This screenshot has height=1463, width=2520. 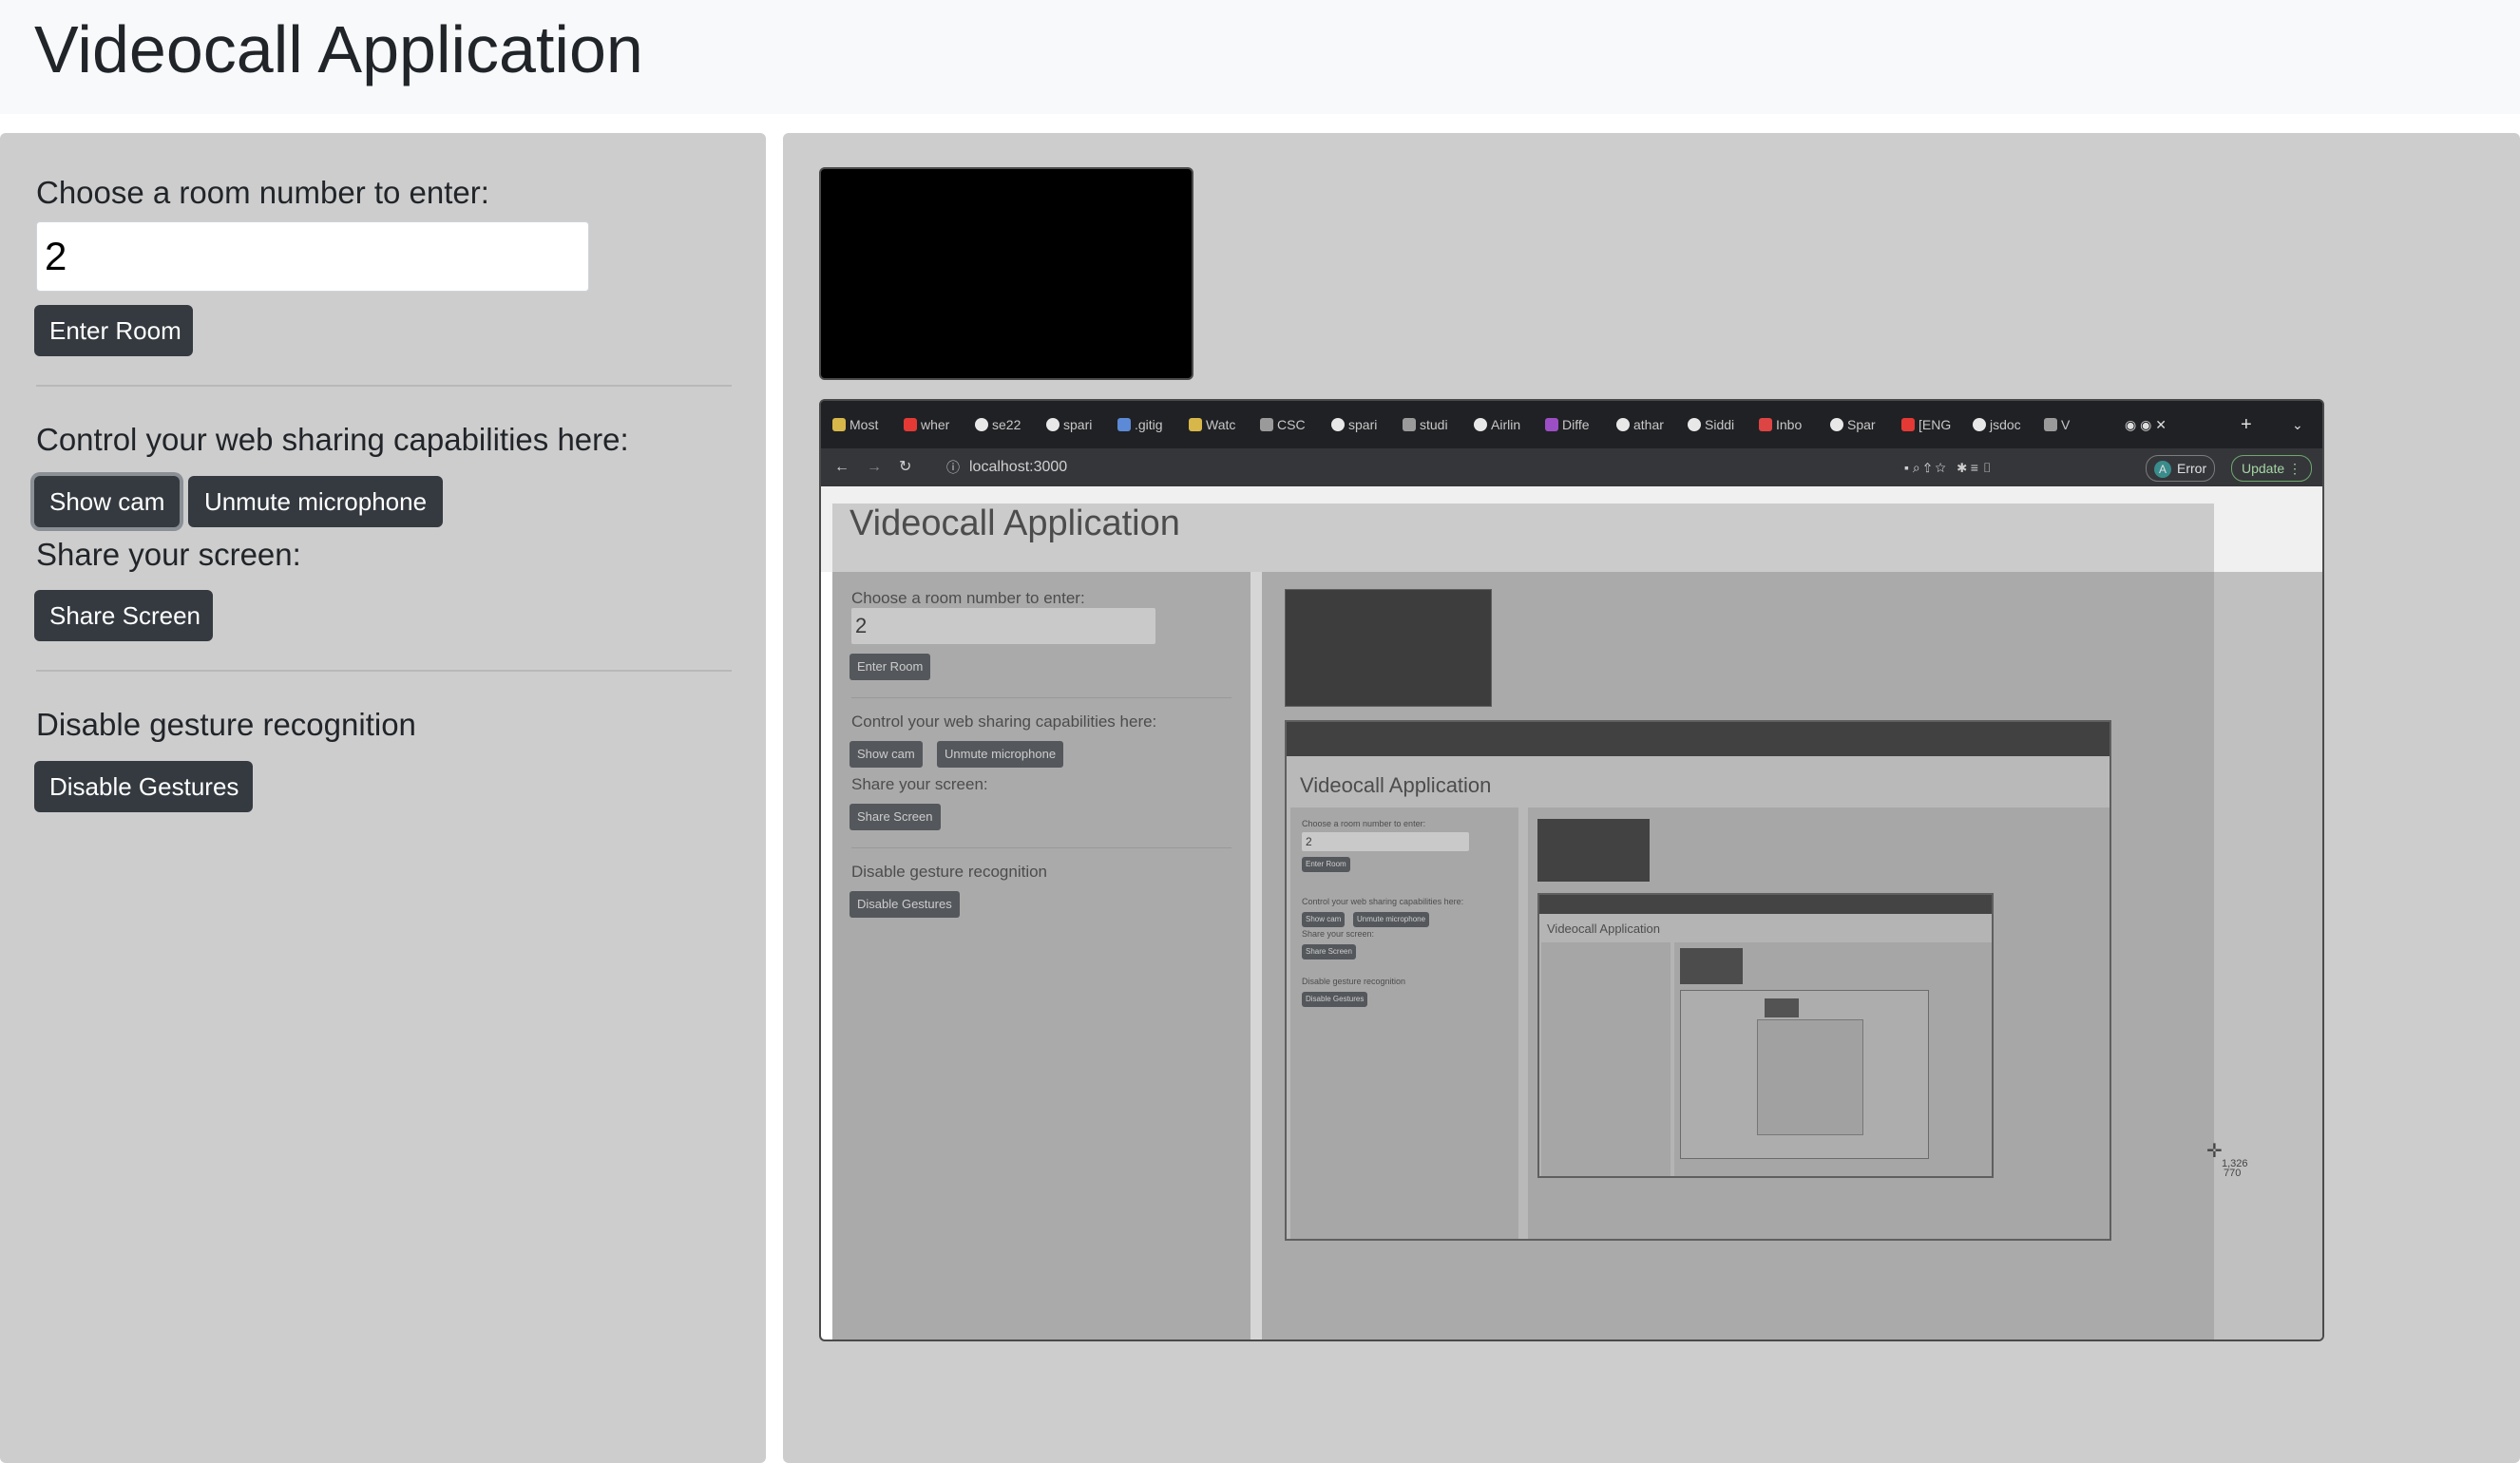 I want to click on update-label: Update, so click(x=2263, y=468).